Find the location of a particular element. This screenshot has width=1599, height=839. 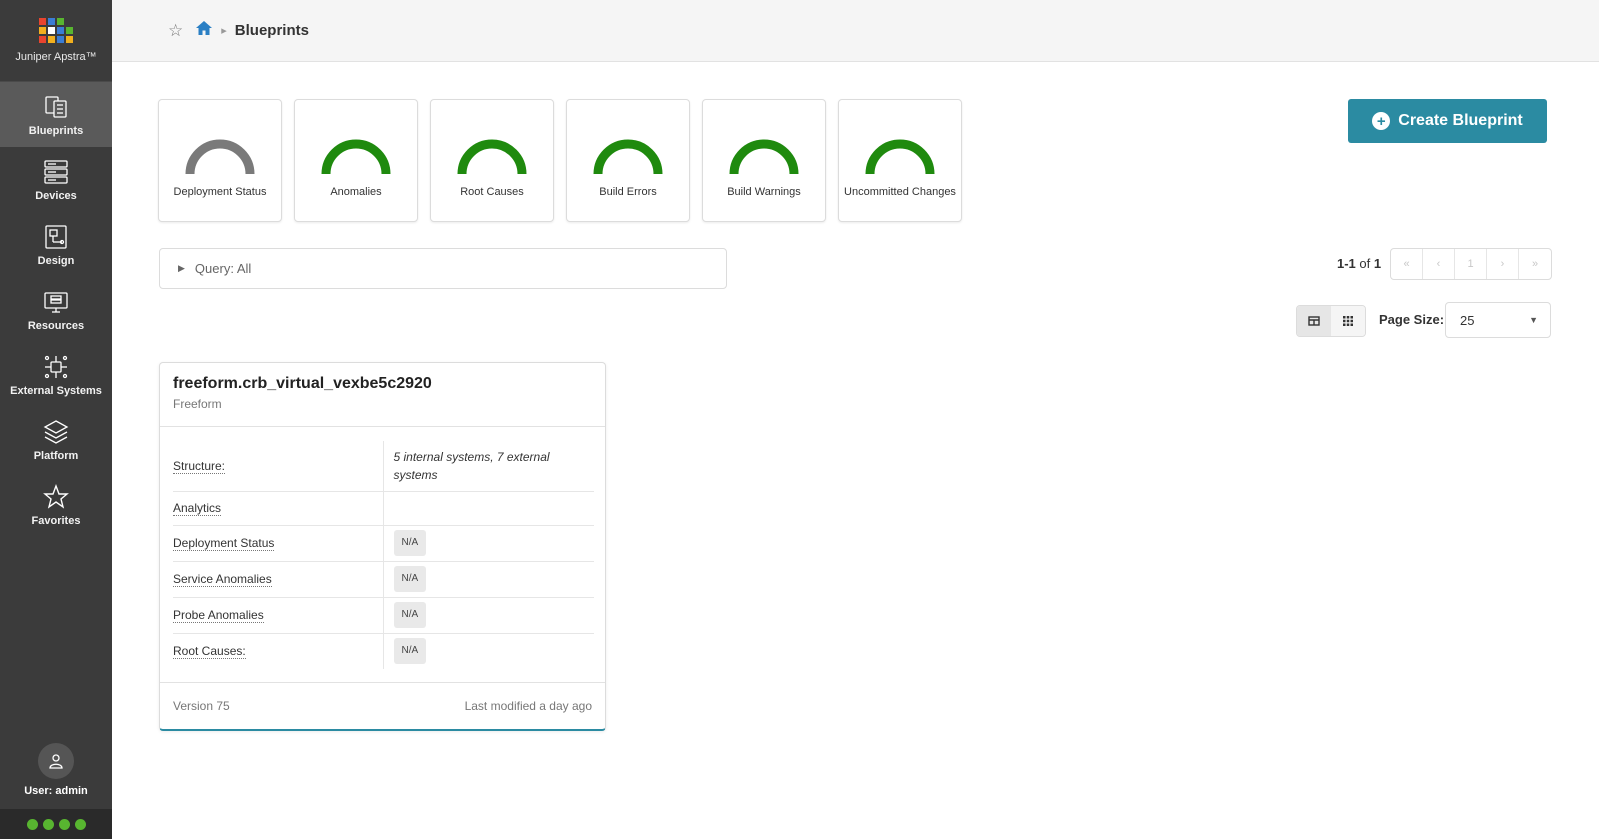

page-number-button: 1 is located at coordinates (1471, 264).